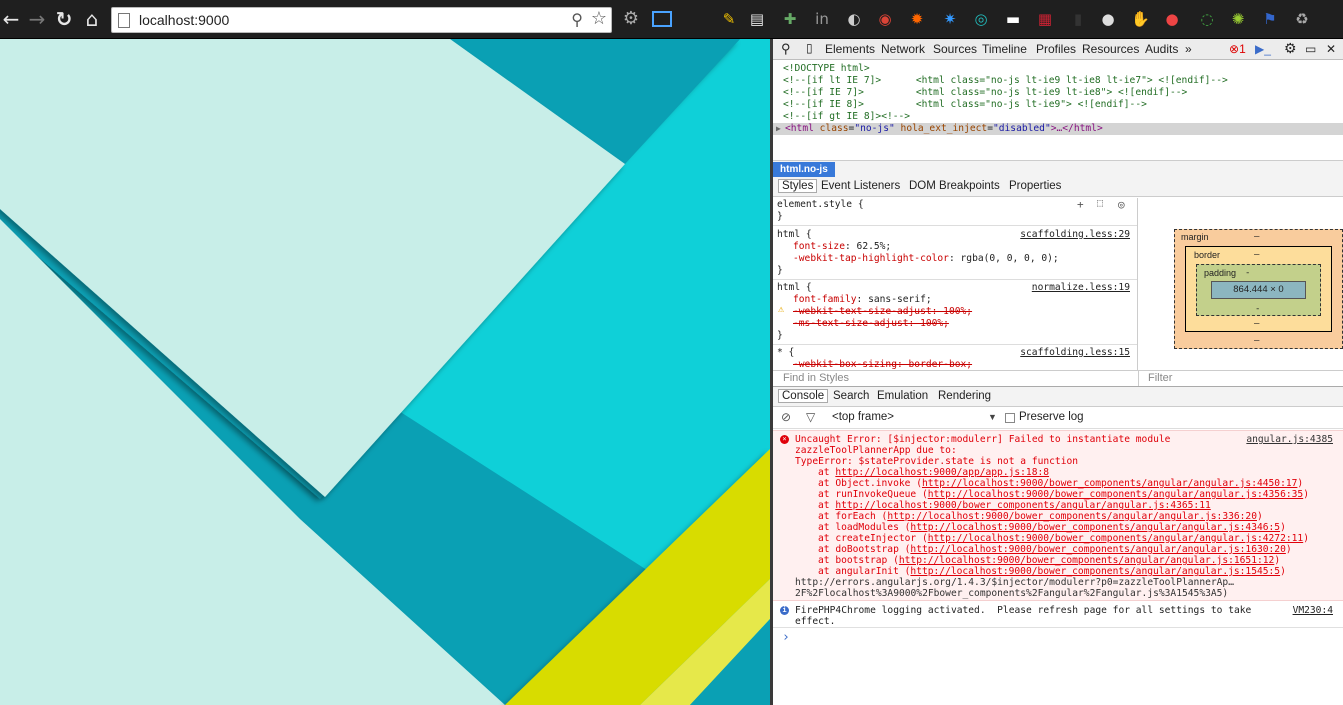 This screenshot has width=1343, height=705. Describe the element at coordinates (842, 247) in the screenshot. I see `style-property: font-size: 62.5%;` at that location.